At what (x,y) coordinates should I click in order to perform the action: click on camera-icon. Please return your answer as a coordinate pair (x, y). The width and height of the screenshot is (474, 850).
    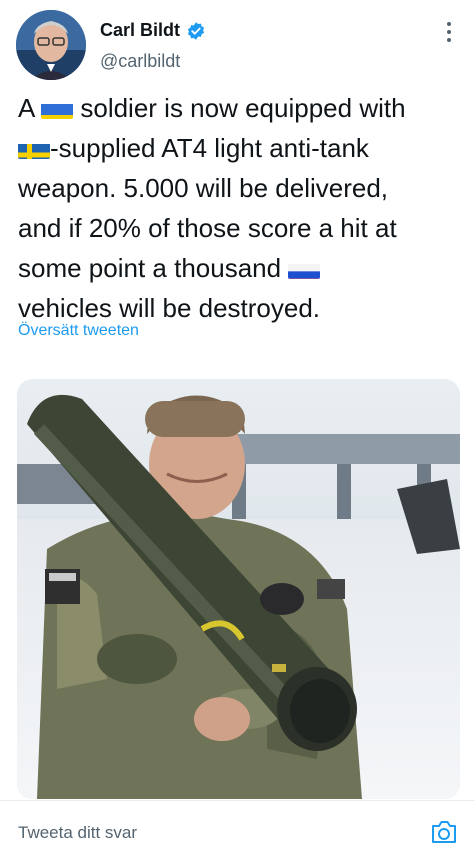
    Looking at the image, I should click on (444, 832).